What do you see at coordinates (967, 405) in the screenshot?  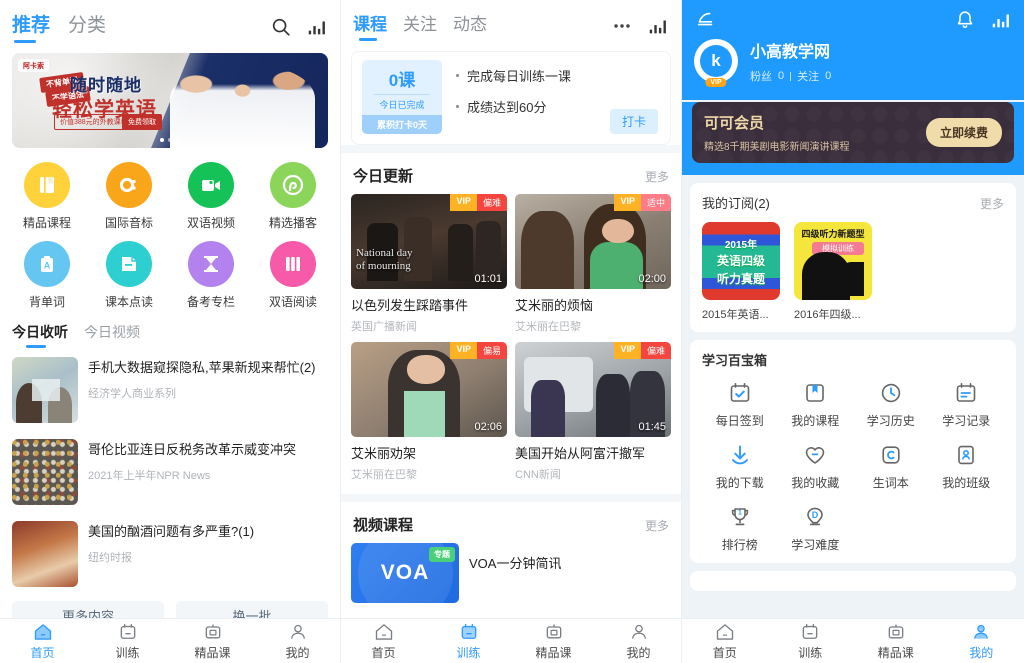 I see `tool-item-study-record: 学习记录` at bounding box center [967, 405].